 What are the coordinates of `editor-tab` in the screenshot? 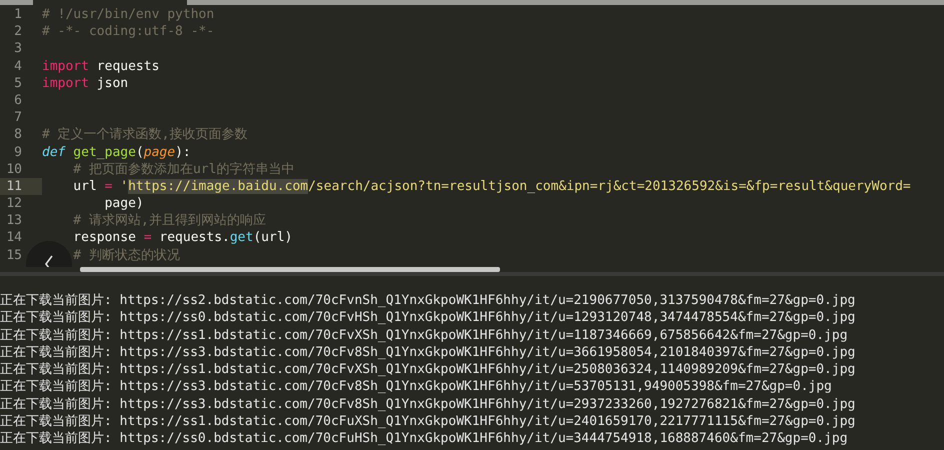 It's located at (110, 2).